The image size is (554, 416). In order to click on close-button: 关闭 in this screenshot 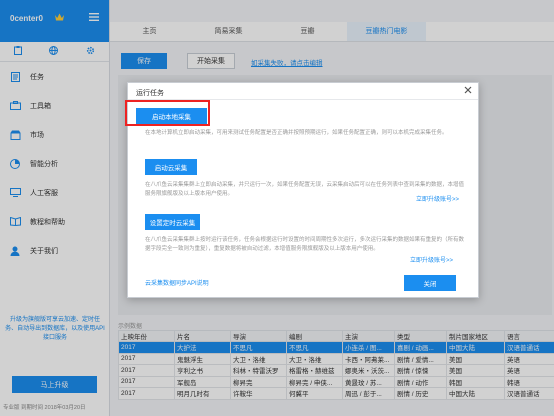, I will do `click(430, 283)`.